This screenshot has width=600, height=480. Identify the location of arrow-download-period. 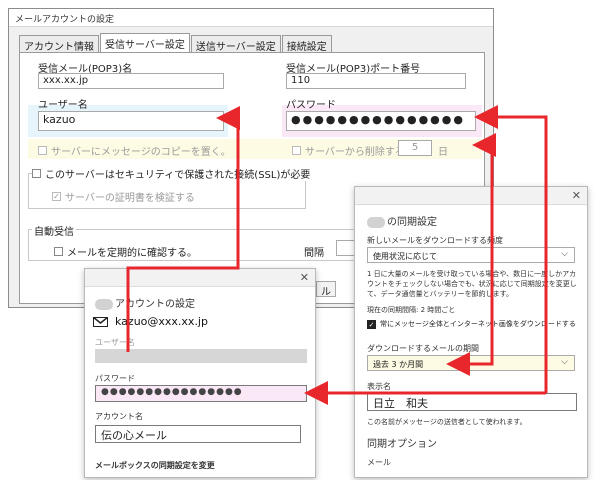
(470, 258).